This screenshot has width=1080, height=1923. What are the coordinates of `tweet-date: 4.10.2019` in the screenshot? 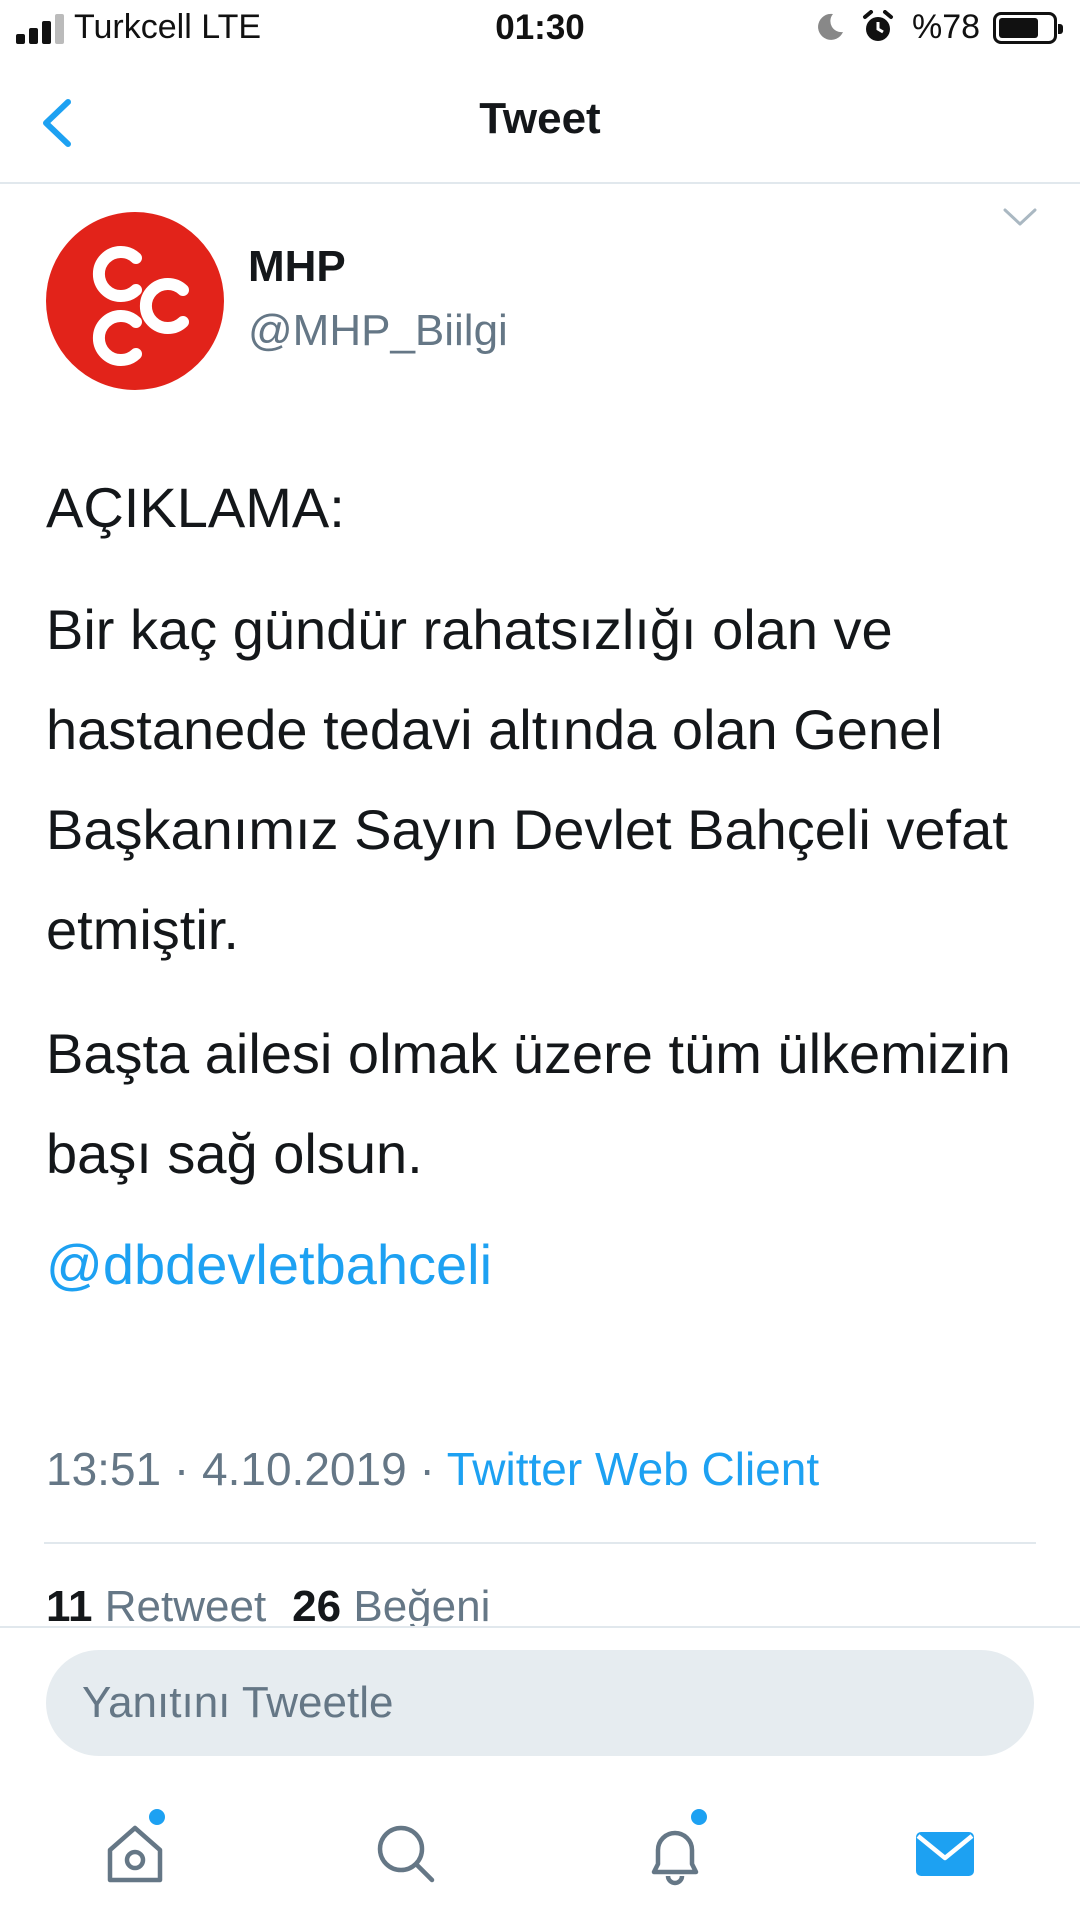 It's located at (304, 1469).